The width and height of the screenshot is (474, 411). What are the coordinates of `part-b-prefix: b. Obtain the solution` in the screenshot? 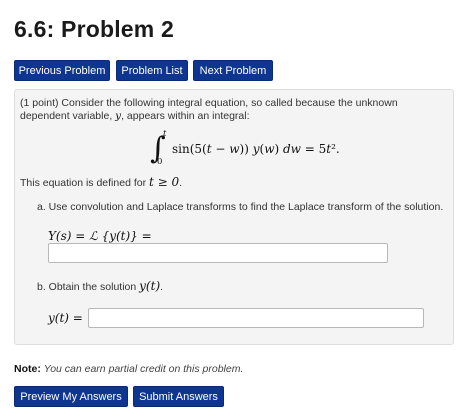 It's located at (88, 287).